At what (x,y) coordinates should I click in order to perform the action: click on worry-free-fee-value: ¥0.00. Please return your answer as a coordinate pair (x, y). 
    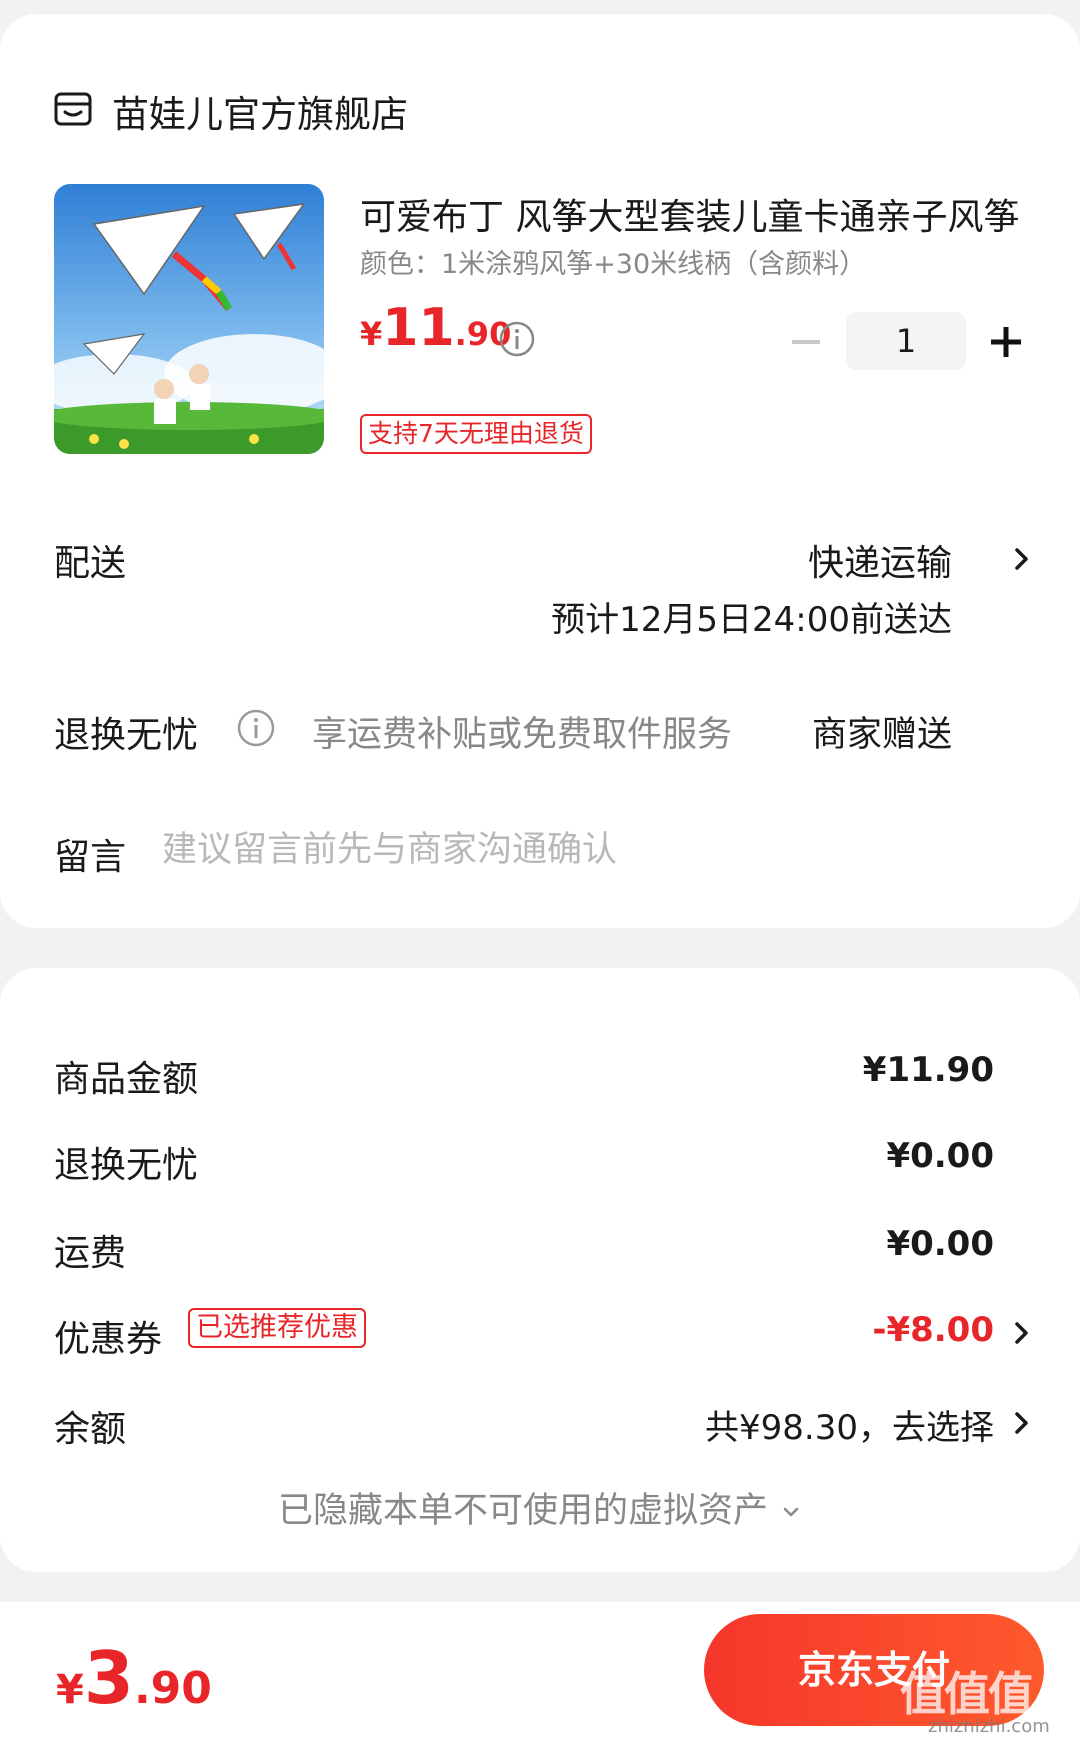
    Looking at the image, I should click on (940, 1156).